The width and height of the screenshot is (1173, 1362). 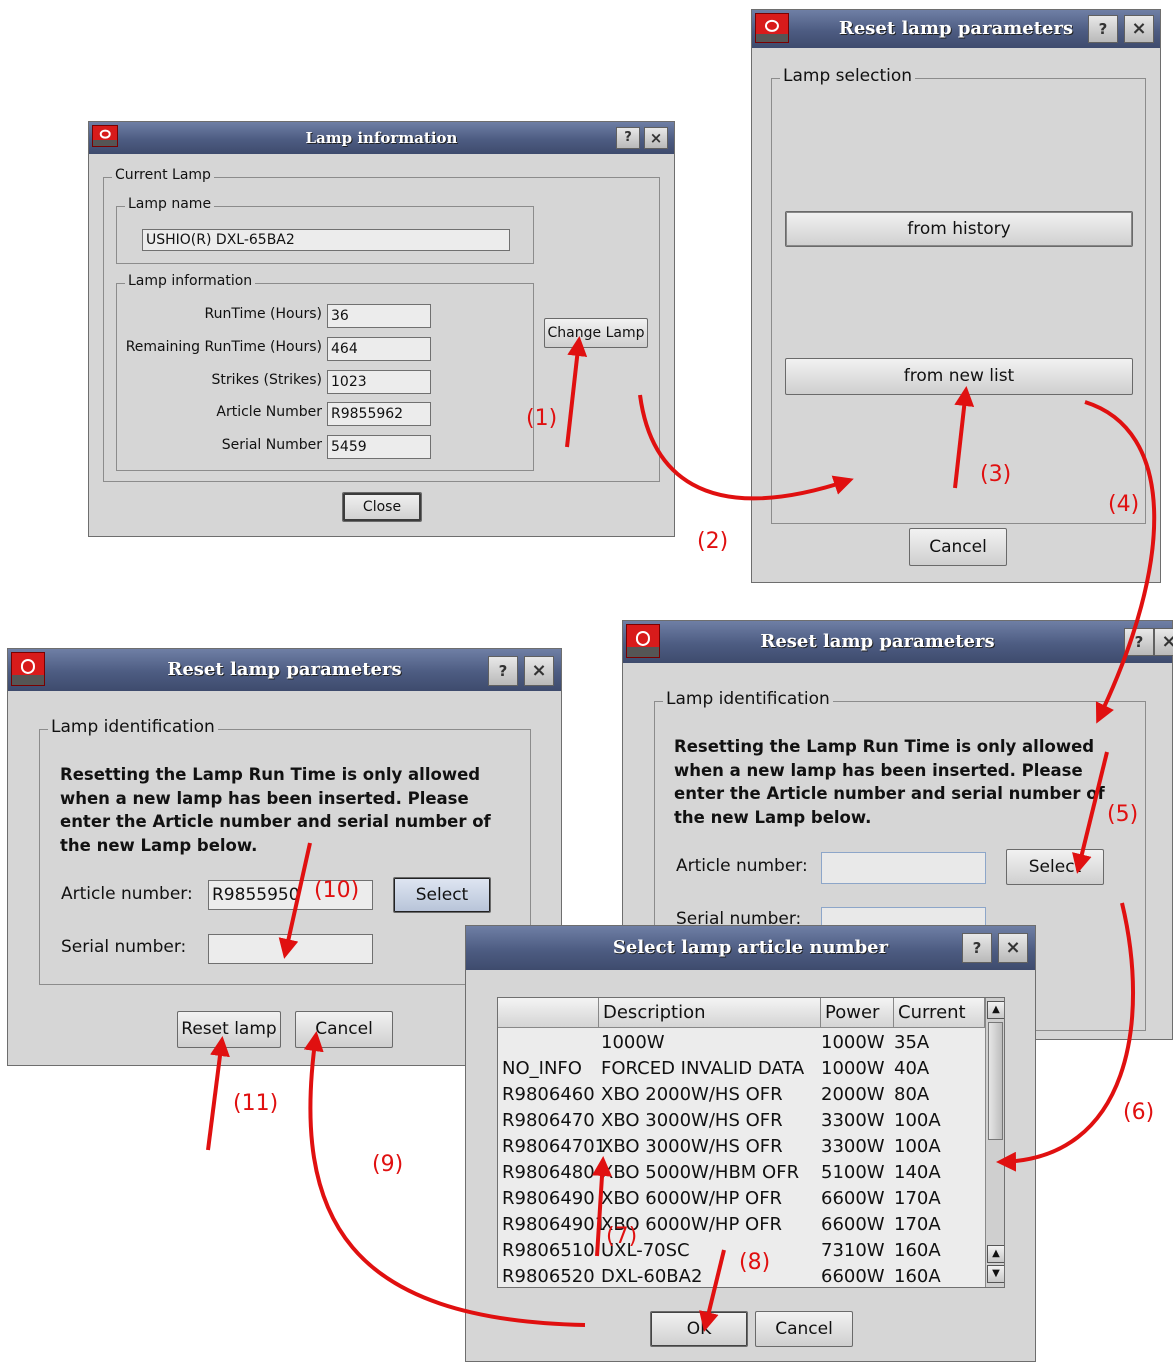 I want to click on annotation-label-5: (5), so click(x=1123, y=814).